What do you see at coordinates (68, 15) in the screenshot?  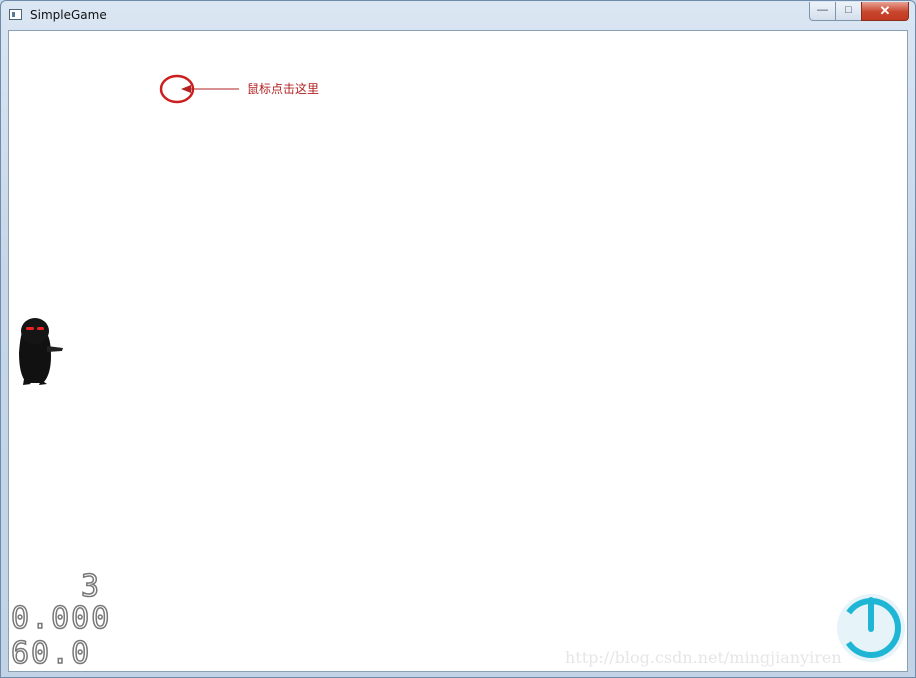 I see `window-title: SimpleGame` at bounding box center [68, 15].